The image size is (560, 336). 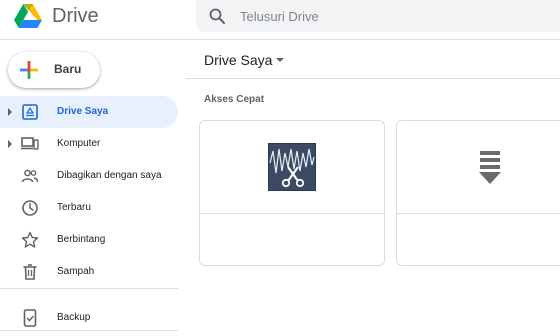 I want to click on new-button-label: Baru, so click(x=68, y=69).